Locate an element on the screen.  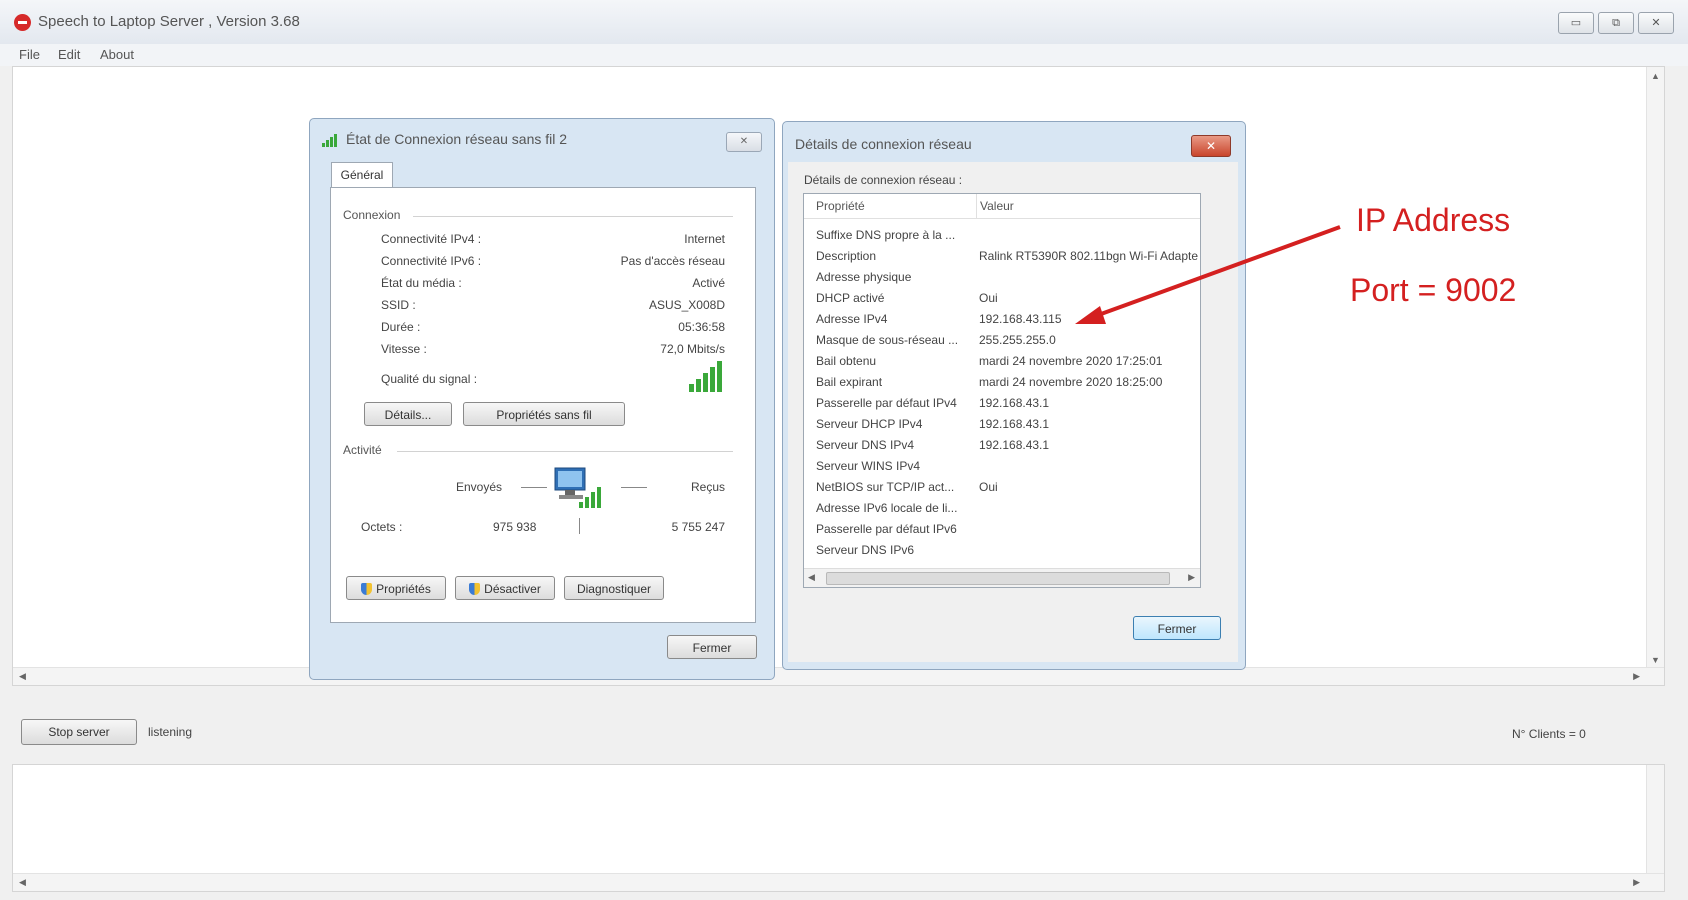
scrollbar-thumb is located at coordinates (998, 578).